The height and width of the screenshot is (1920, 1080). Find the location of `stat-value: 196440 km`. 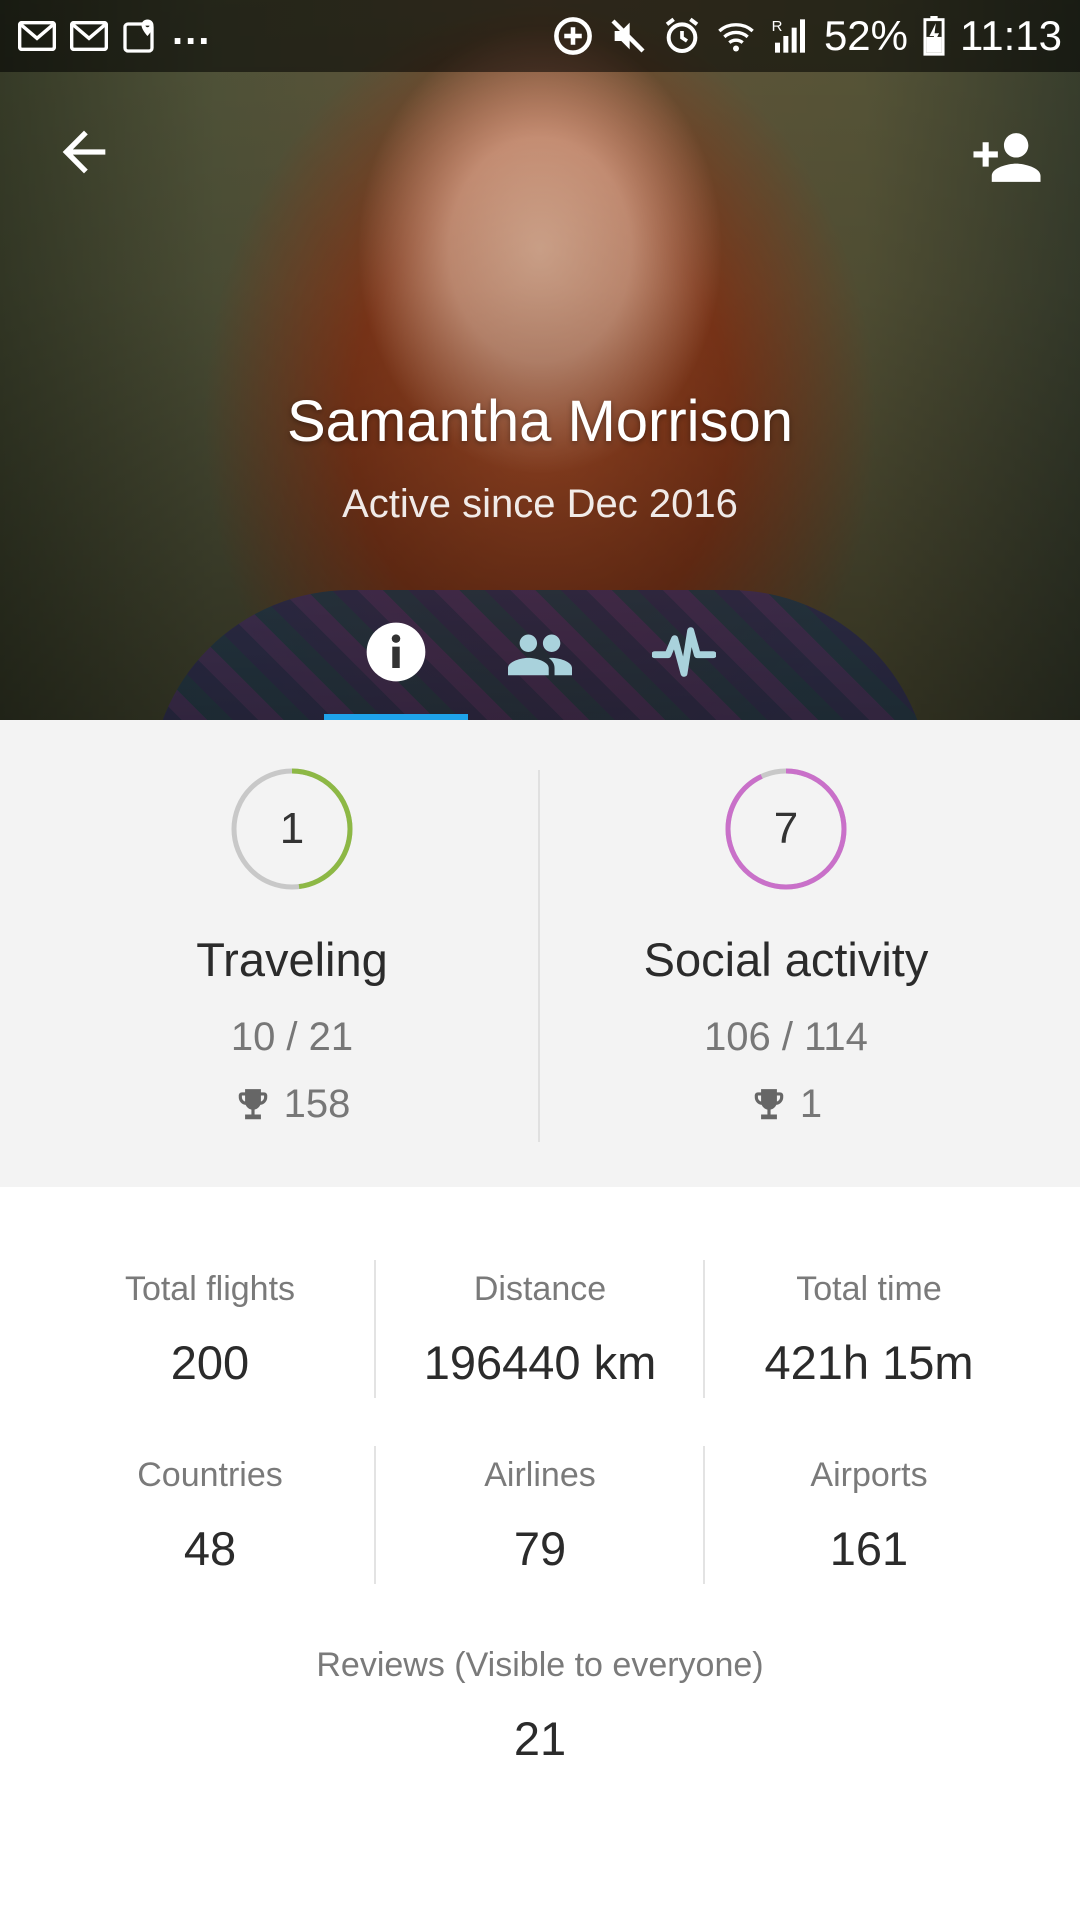

stat-value: 196440 km is located at coordinates (540, 1362).